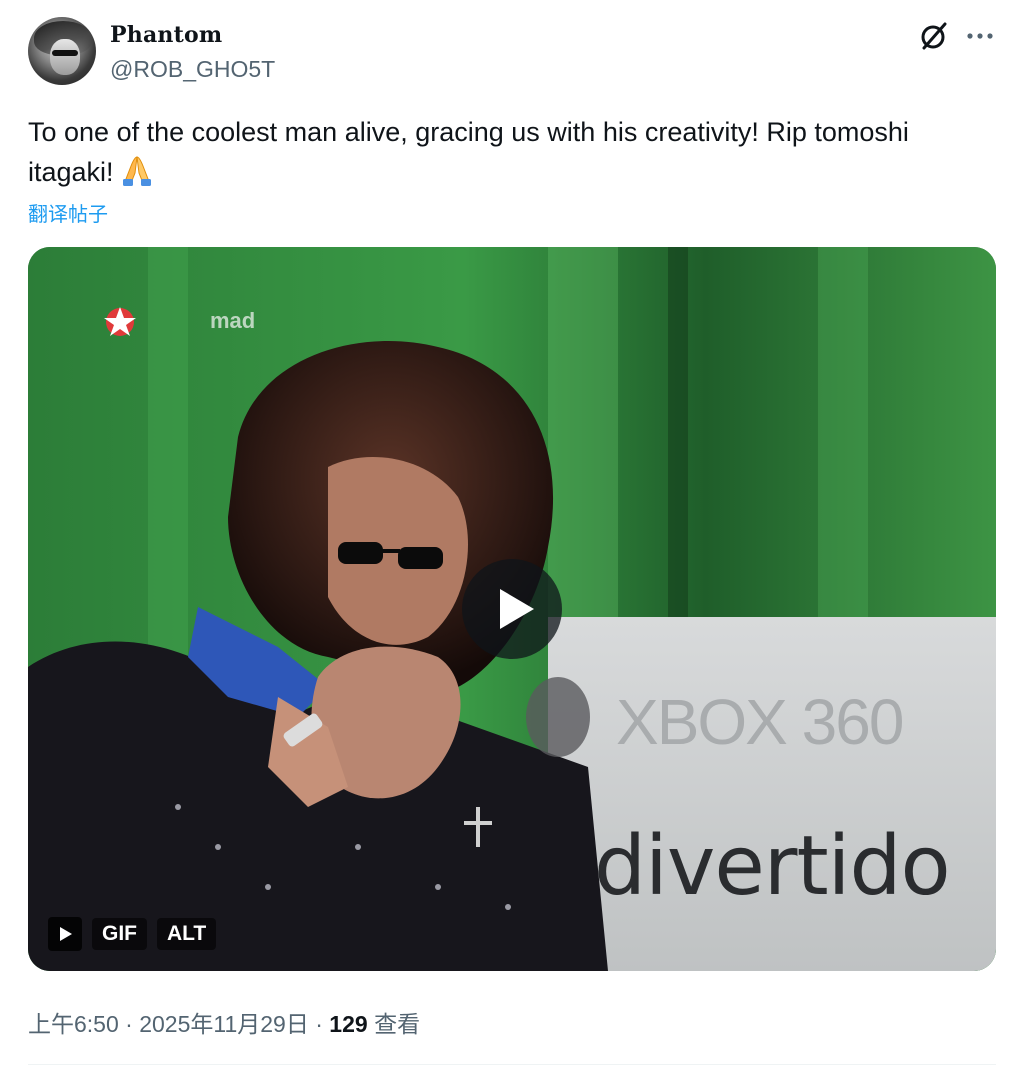 The width and height of the screenshot is (1024, 1077). I want to click on folded-hands-emoji, so click(136, 171).